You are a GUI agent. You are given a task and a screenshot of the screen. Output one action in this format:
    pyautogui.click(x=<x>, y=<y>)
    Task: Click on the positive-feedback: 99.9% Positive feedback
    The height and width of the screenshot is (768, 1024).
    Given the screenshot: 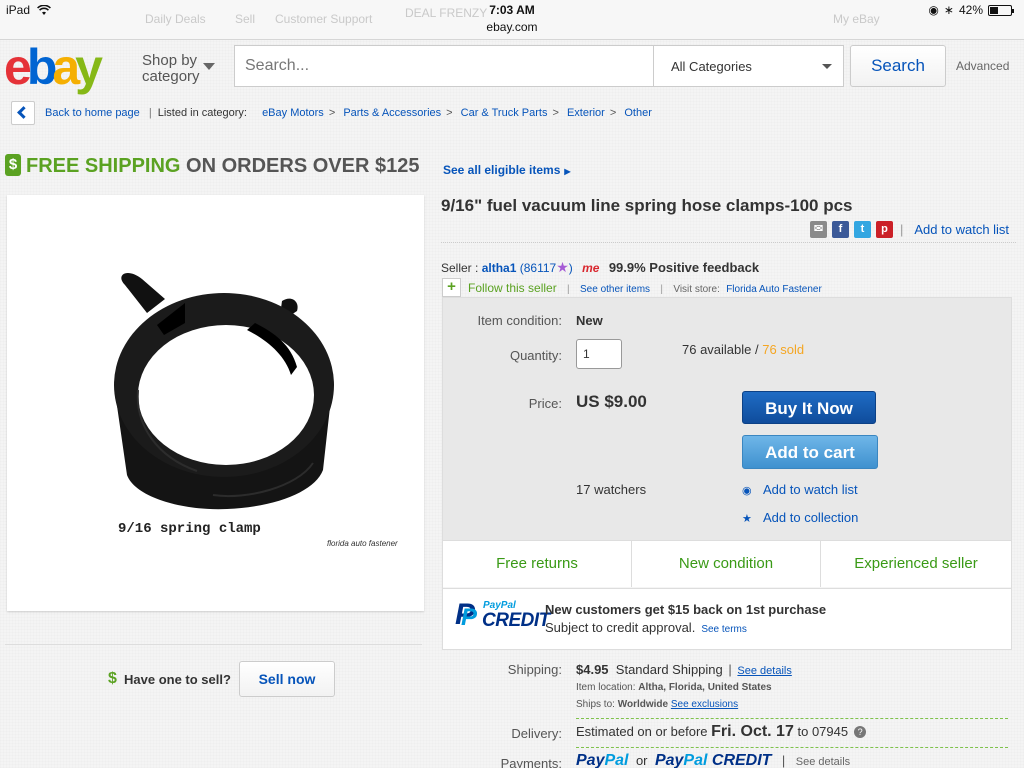 What is the action you would take?
    pyautogui.click(x=684, y=267)
    